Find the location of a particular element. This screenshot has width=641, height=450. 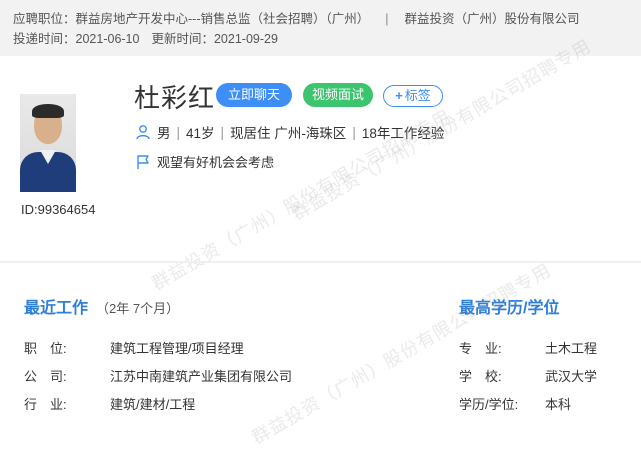

submit-time-value: 2021-06-10 is located at coordinates (107, 39).